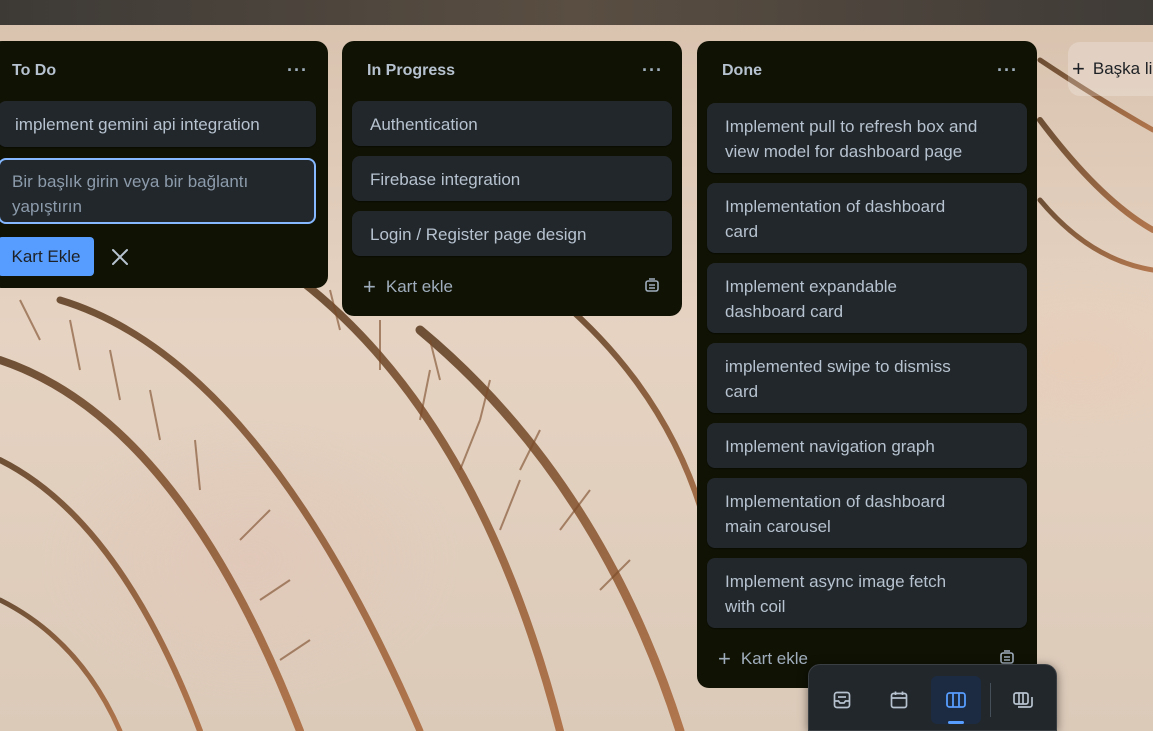 Image resolution: width=1153 pixels, height=731 pixels. I want to click on switch-boards-icon, so click(1023, 700).